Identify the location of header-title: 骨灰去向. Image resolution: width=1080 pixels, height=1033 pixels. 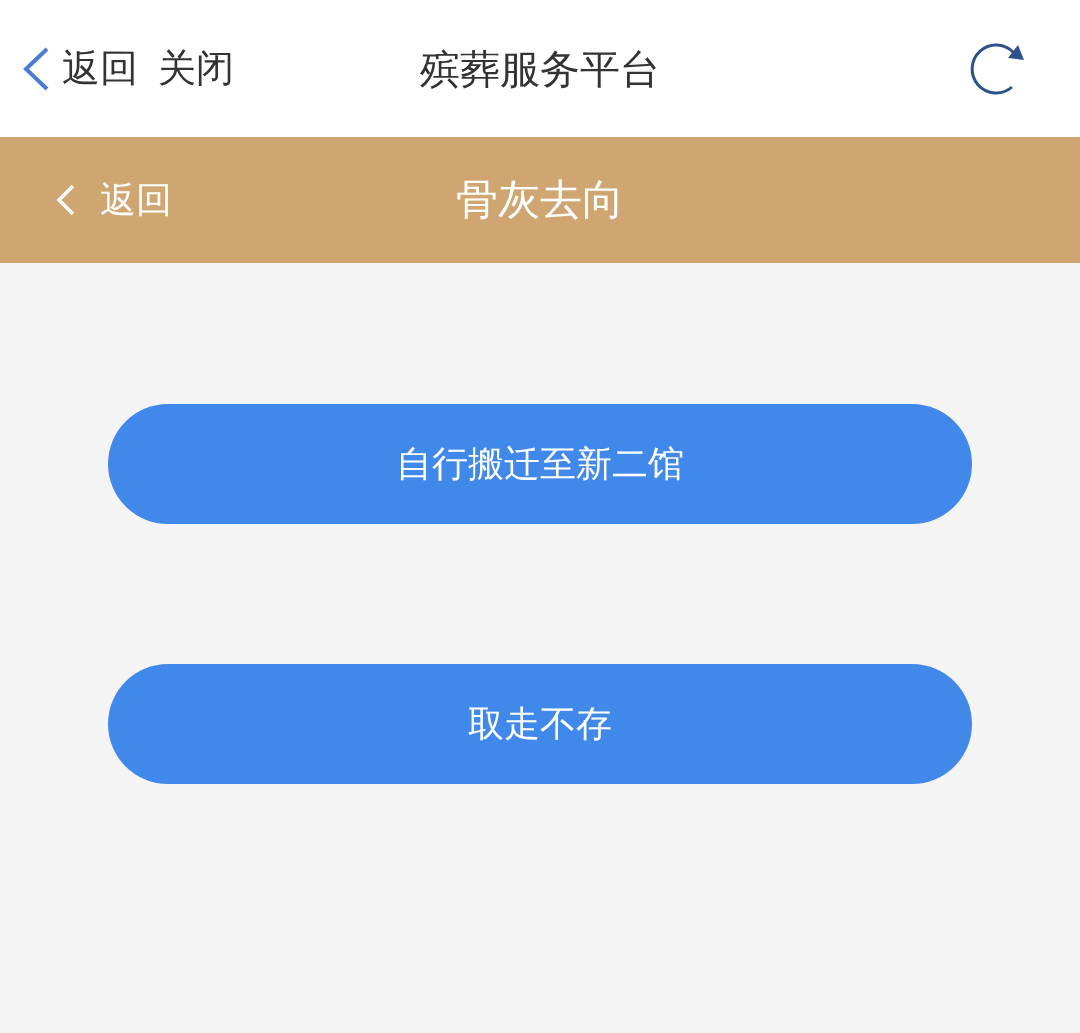
(540, 200).